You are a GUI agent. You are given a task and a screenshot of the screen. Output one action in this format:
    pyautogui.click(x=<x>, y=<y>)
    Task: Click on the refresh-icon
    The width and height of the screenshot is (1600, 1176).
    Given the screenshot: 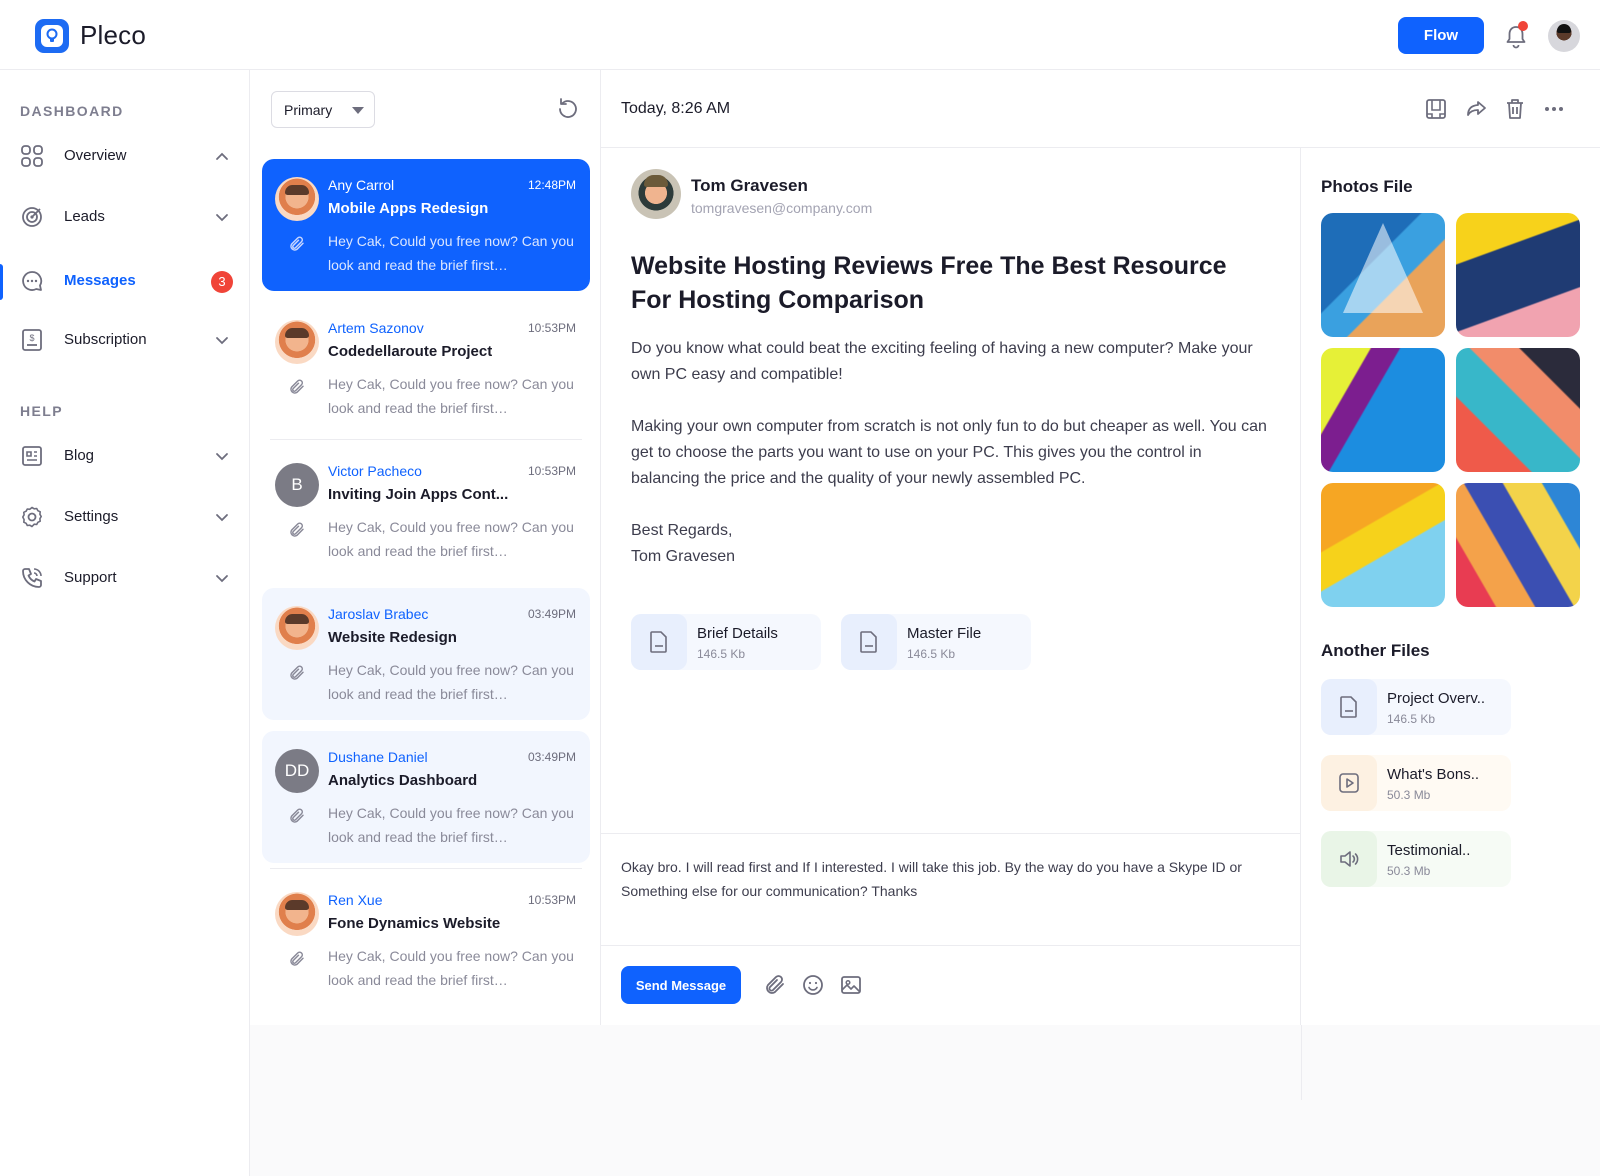 What is the action you would take?
    pyautogui.click(x=568, y=109)
    